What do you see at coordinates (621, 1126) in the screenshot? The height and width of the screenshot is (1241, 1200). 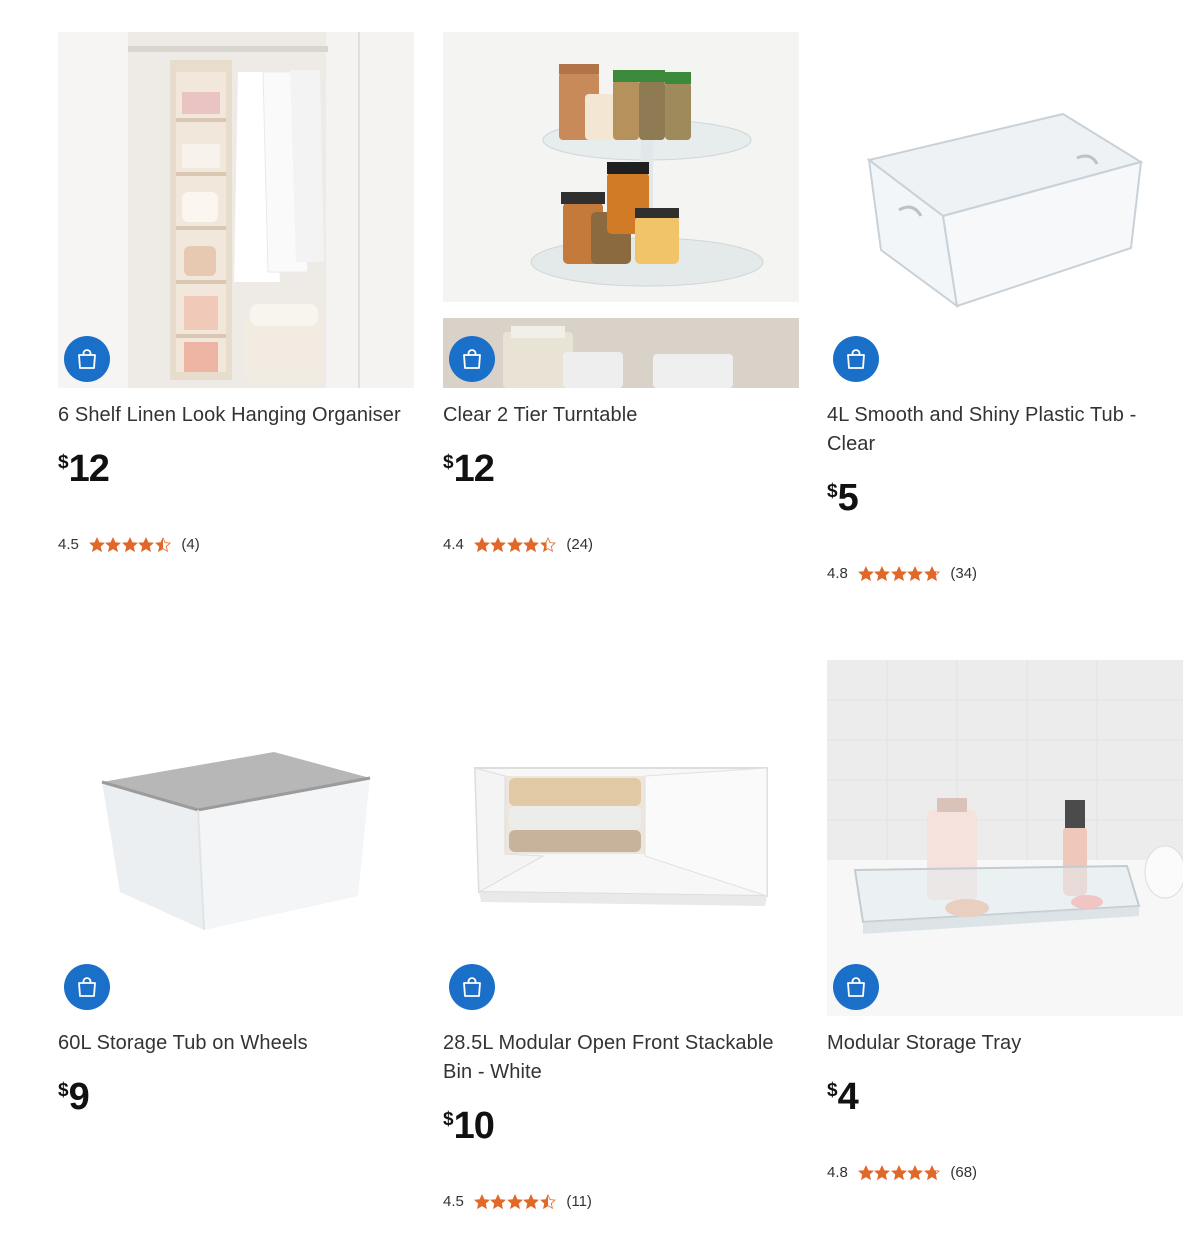 I see `product-price: $ 10` at bounding box center [621, 1126].